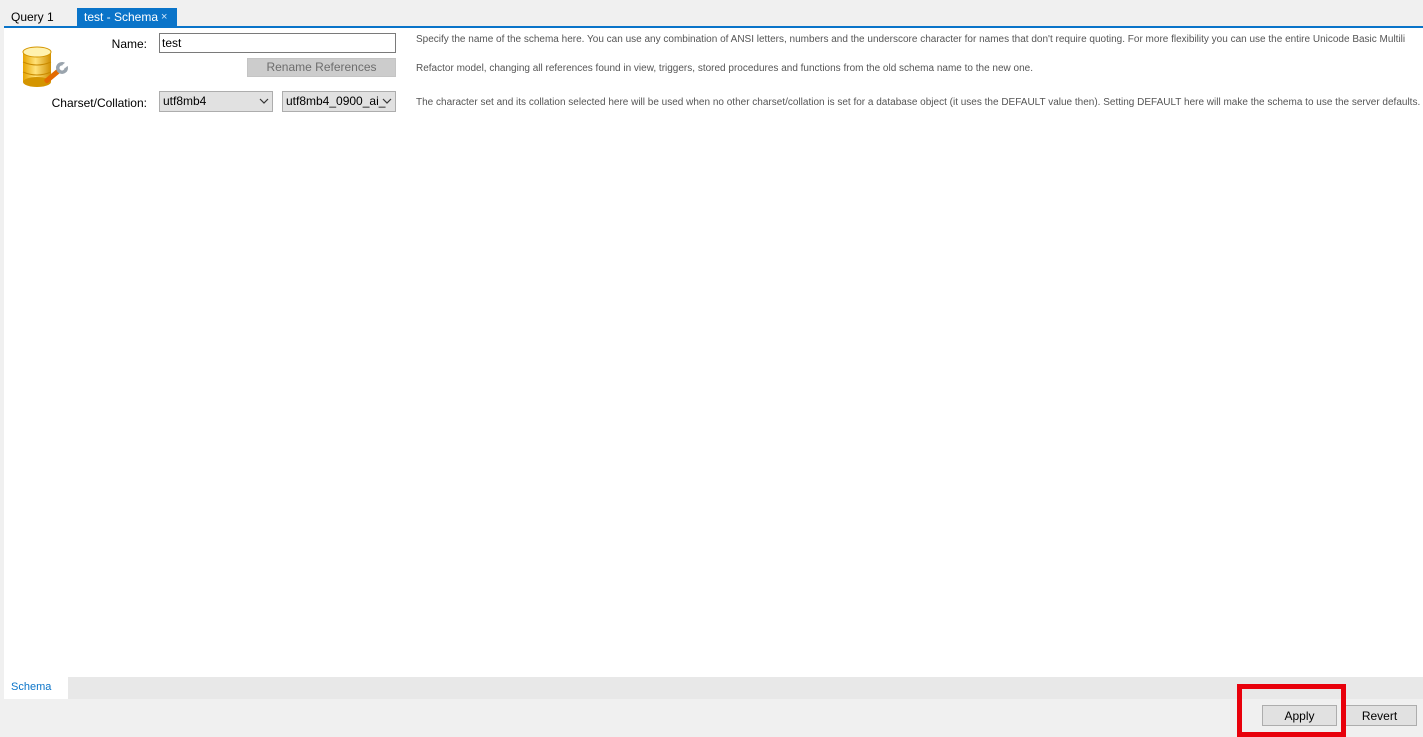 This screenshot has height=737, width=1423. What do you see at coordinates (164, 17) in the screenshot?
I see `close-icon: ×` at bounding box center [164, 17].